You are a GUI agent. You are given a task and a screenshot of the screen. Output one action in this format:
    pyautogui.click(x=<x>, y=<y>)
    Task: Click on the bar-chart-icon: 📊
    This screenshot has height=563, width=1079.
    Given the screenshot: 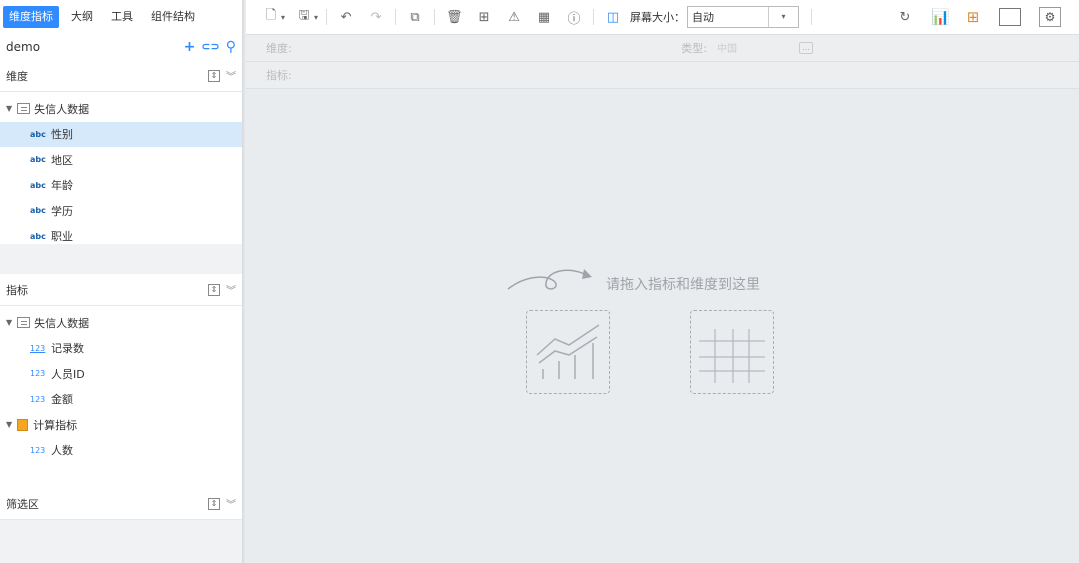 What is the action you would take?
    pyautogui.click(x=940, y=17)
    